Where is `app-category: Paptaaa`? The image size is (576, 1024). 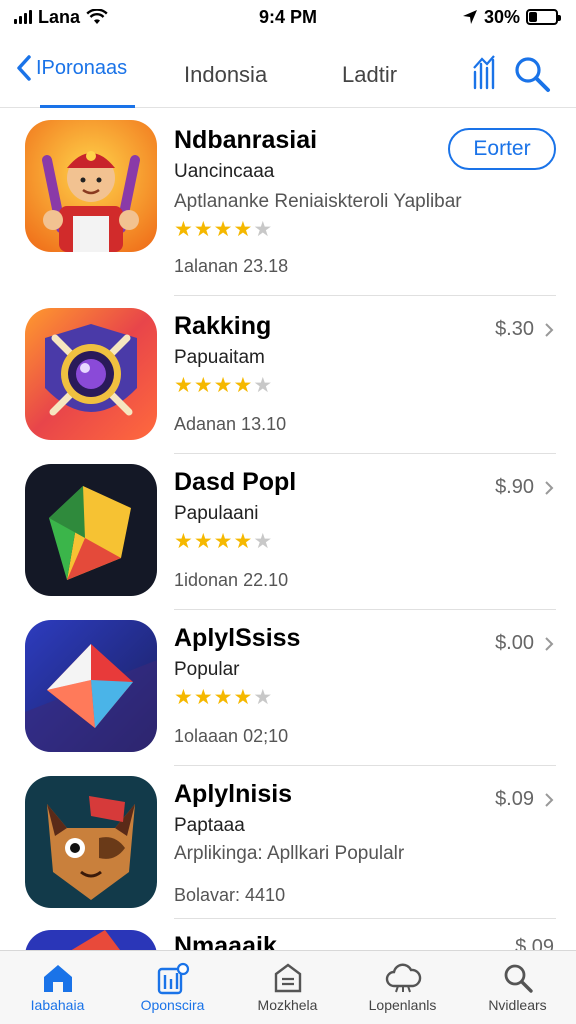
app-category: Paptaaa is located at coordinates (209, 825).